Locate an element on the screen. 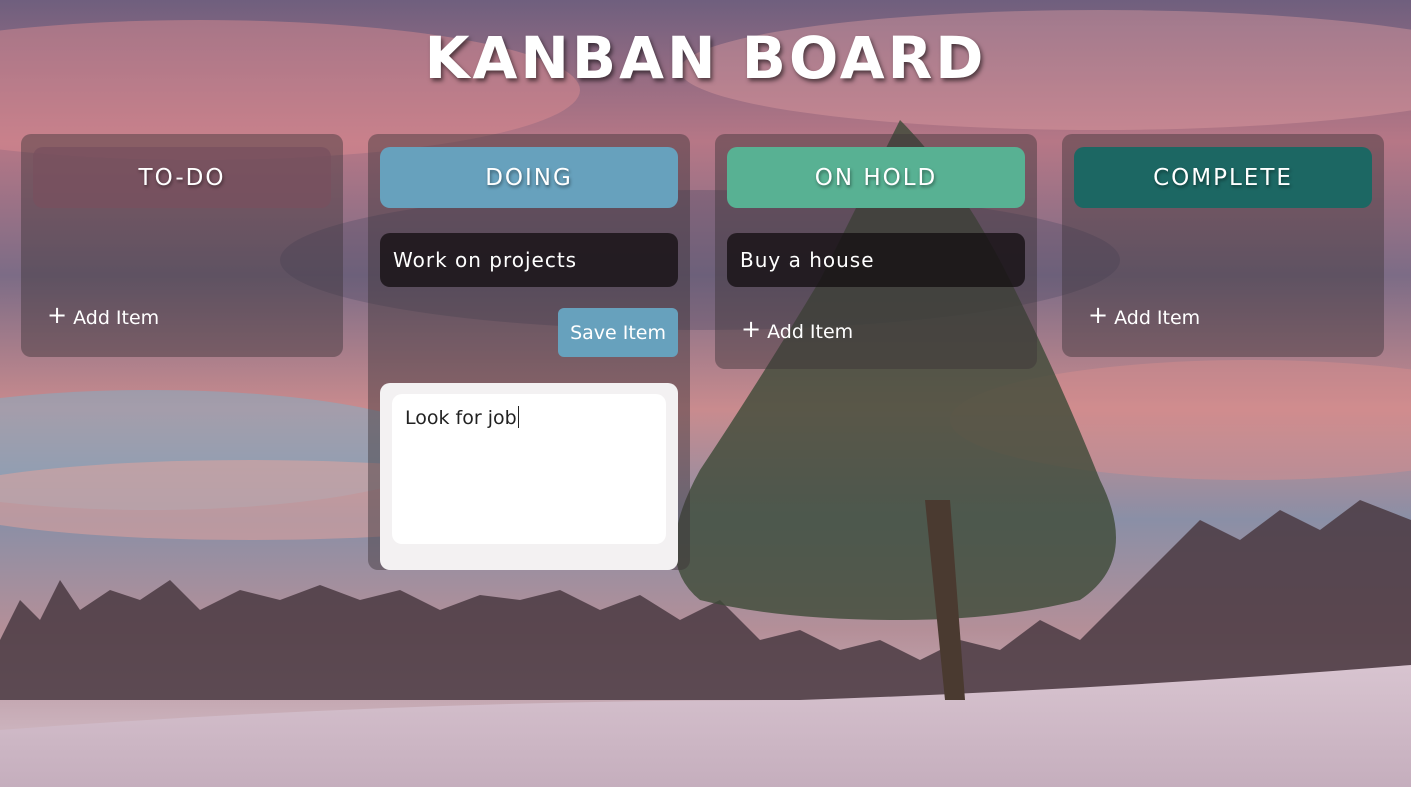 The image size is (1411, 787). column-header-complete: COMPLETE is located at coordinates (1223, 177).